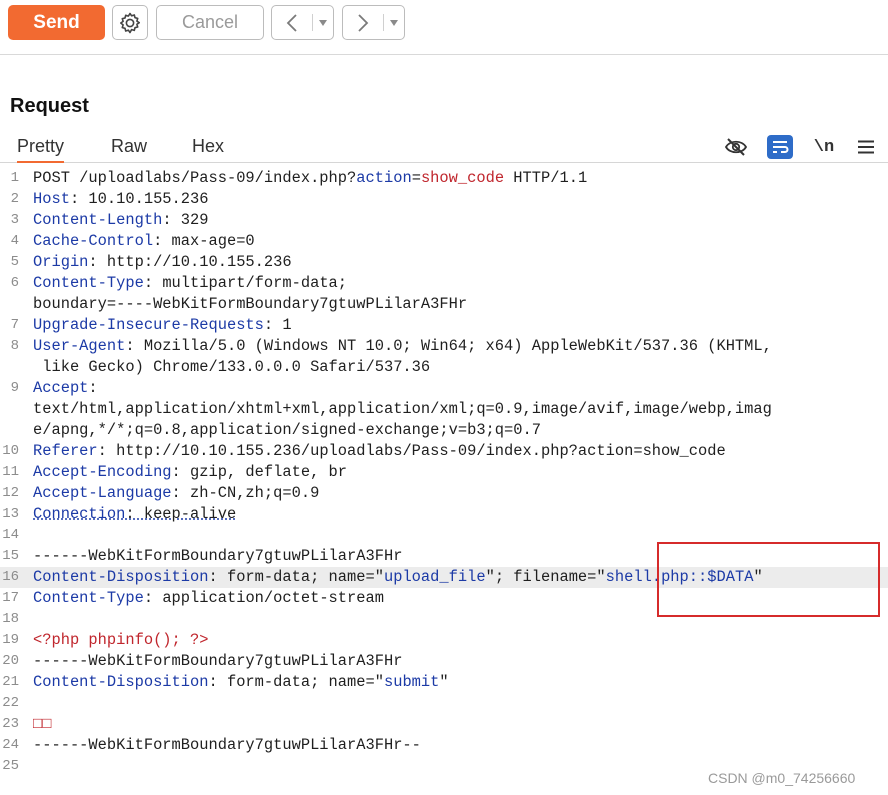 Image resolution: width=888 pixels, height=795 pixels. I want to click on line-number: 19, so click(10, 640).